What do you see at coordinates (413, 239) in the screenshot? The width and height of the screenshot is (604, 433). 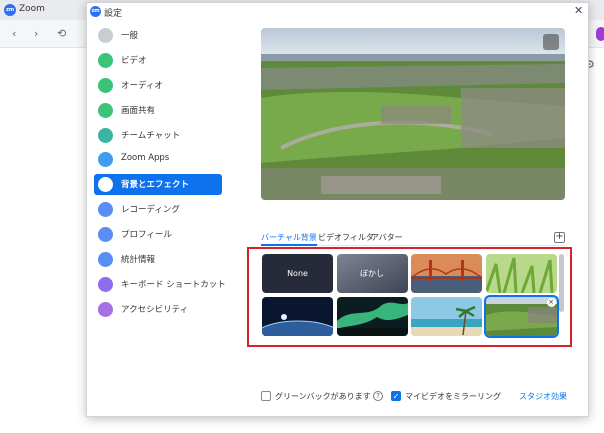 I see `background-tabs: バーチャル背景 ビデオフィルタ アバター` at bounding box center [413, 239].